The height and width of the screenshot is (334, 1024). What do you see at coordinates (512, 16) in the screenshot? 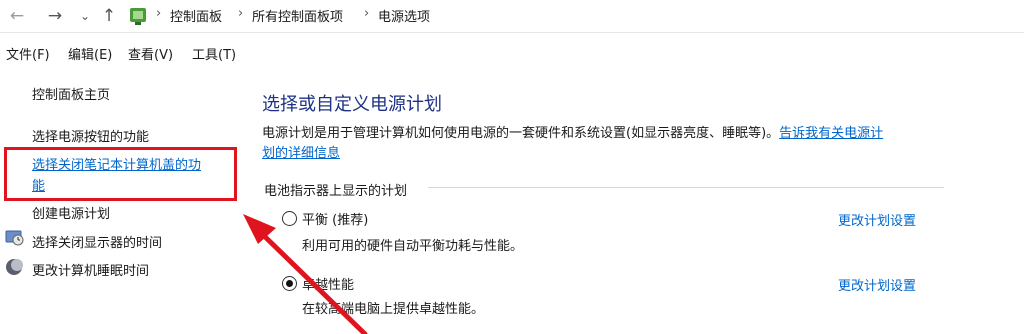
I see `address-bar: ← → ⌄ ↑ › 控制面板 › 所有控制面板项 › 电源选项` at bounding box center [512, 16].